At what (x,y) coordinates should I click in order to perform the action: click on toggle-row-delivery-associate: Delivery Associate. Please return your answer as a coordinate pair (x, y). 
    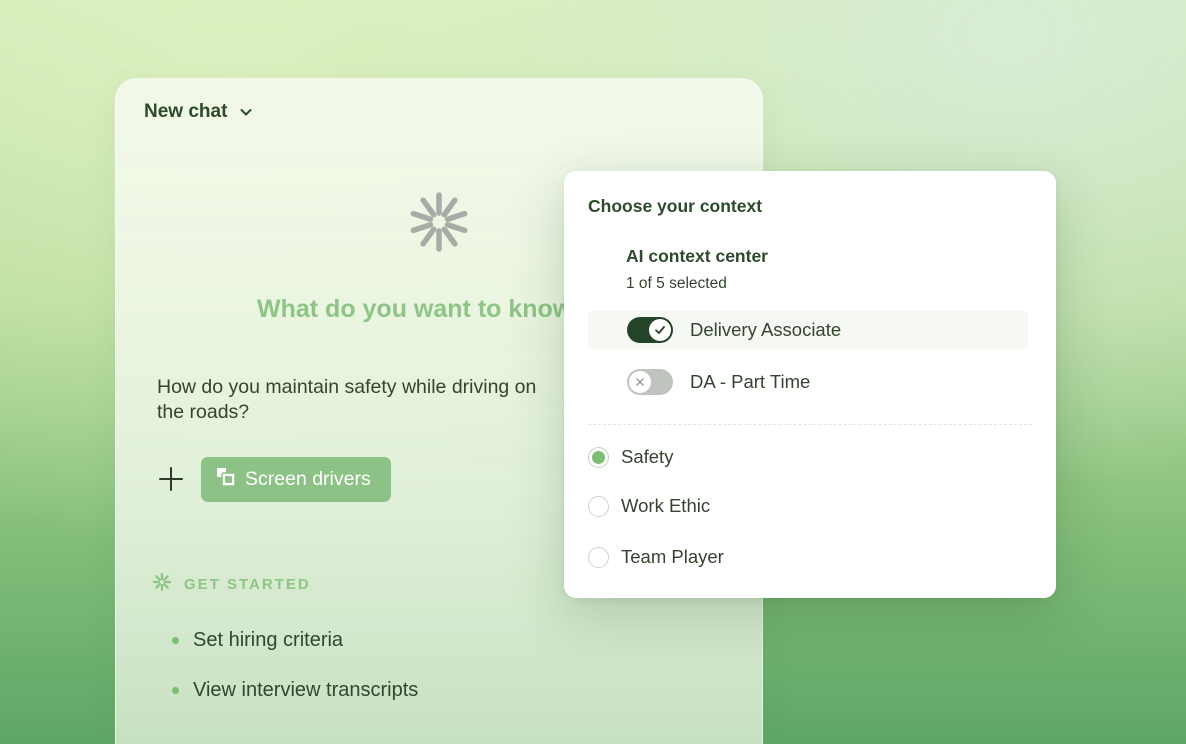
    Looking at the image, I should click on (808, 330).